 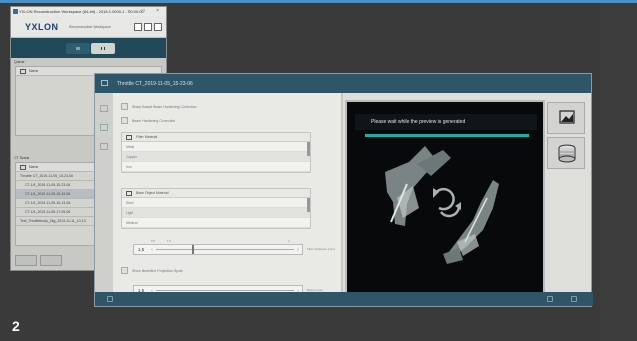 I want to click on chevron-left-icon: ‹, so click(x=152, y=249).